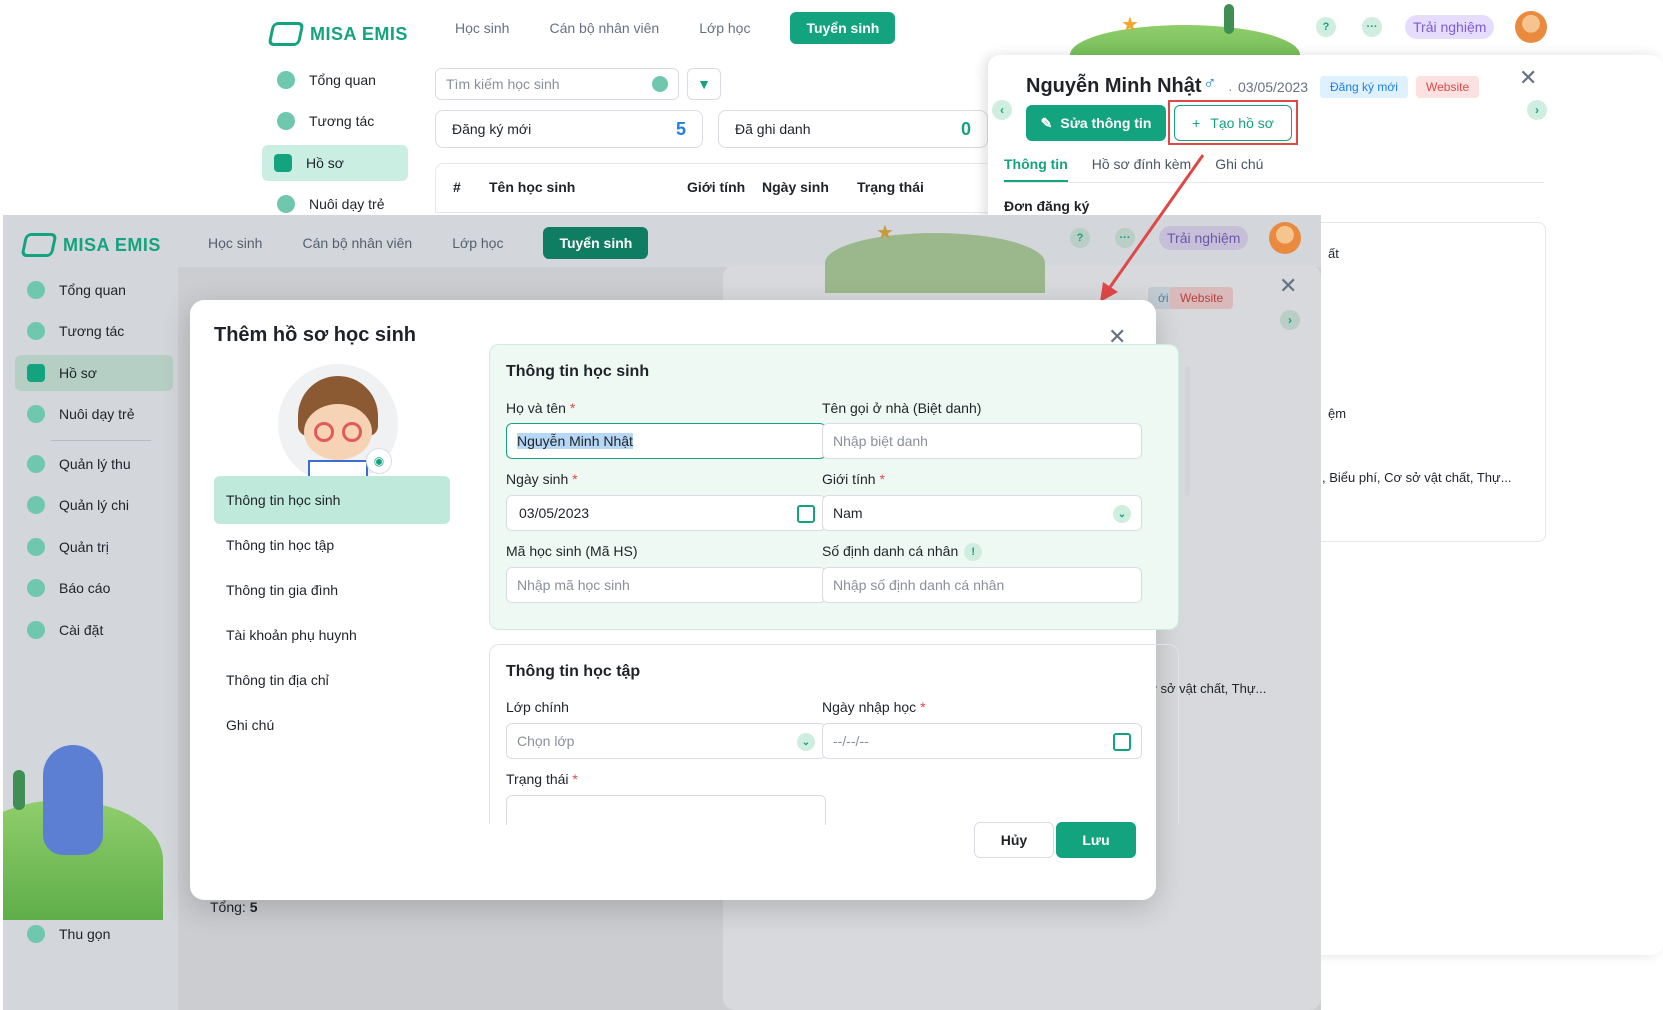 The height and width of the screenshot is (1010, 1663). Describe the element at coordinates (339, 545) in the screenshot. I see `nav-study-info: Thông tin học tập` at that location.